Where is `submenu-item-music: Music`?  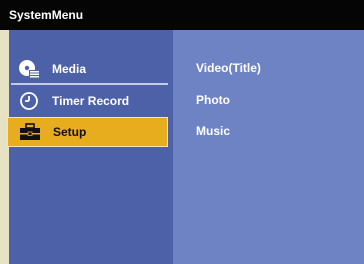 submenu-item-music: Music is located at coordinates (213, 131).